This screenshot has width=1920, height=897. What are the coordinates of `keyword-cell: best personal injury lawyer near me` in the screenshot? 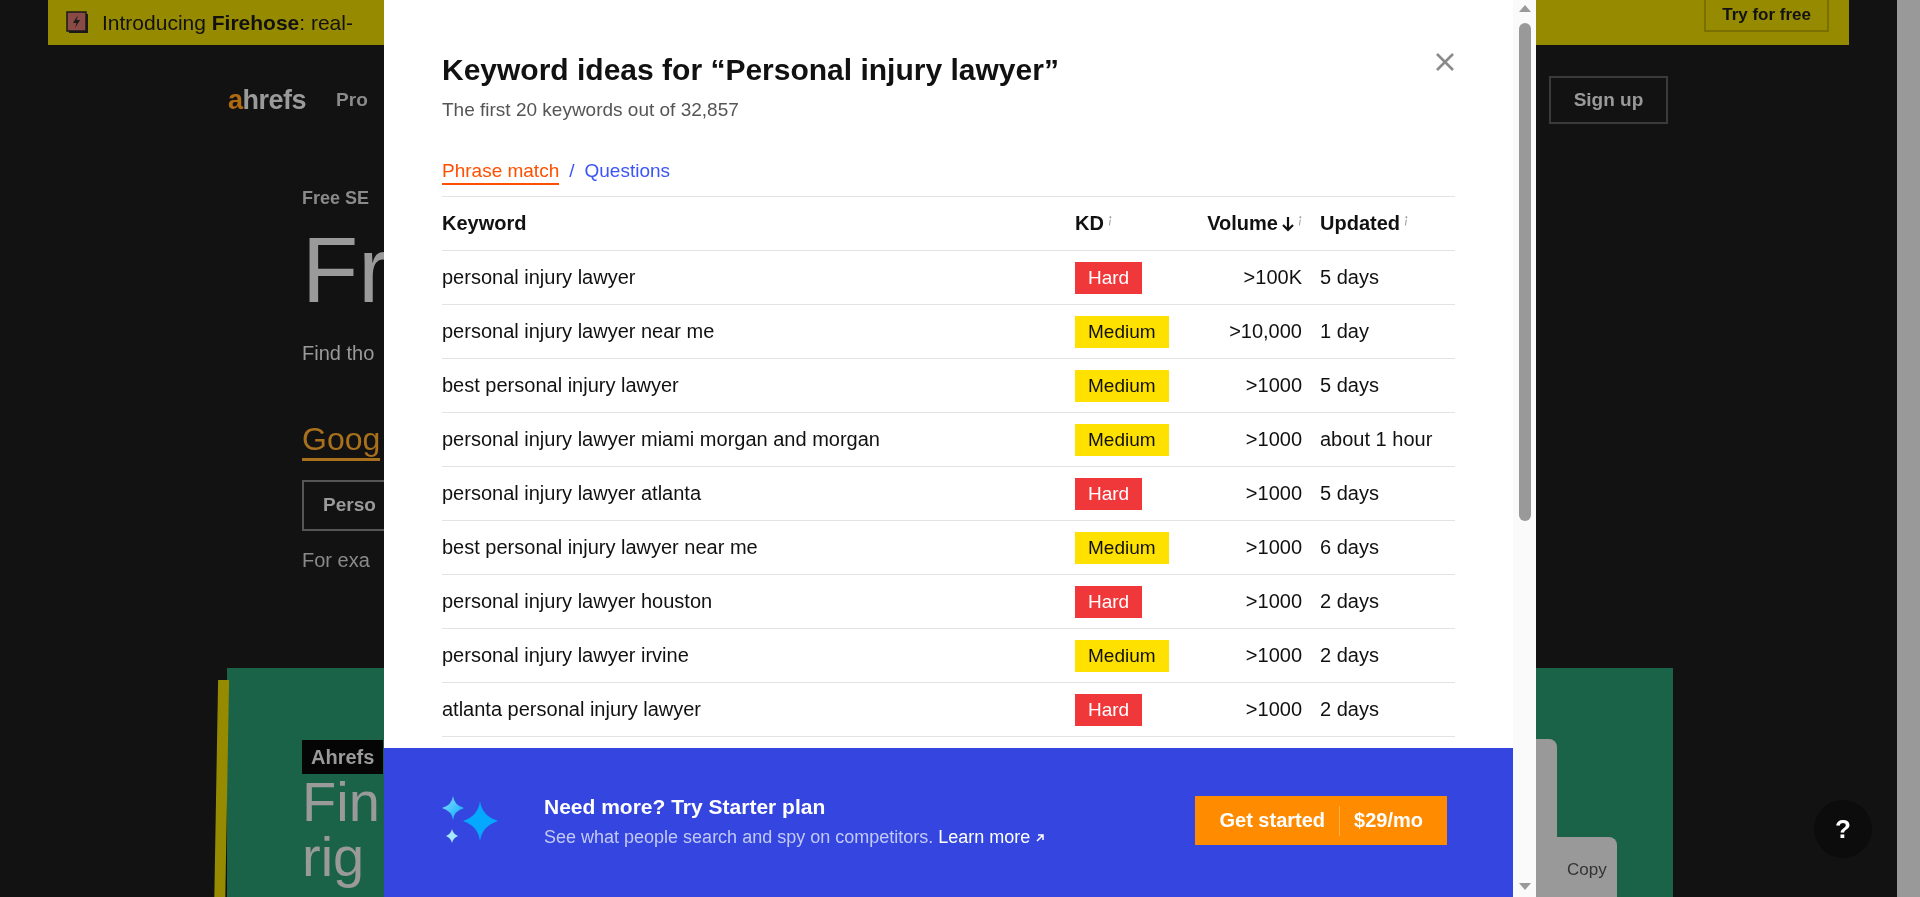 It's located at (600, 547).